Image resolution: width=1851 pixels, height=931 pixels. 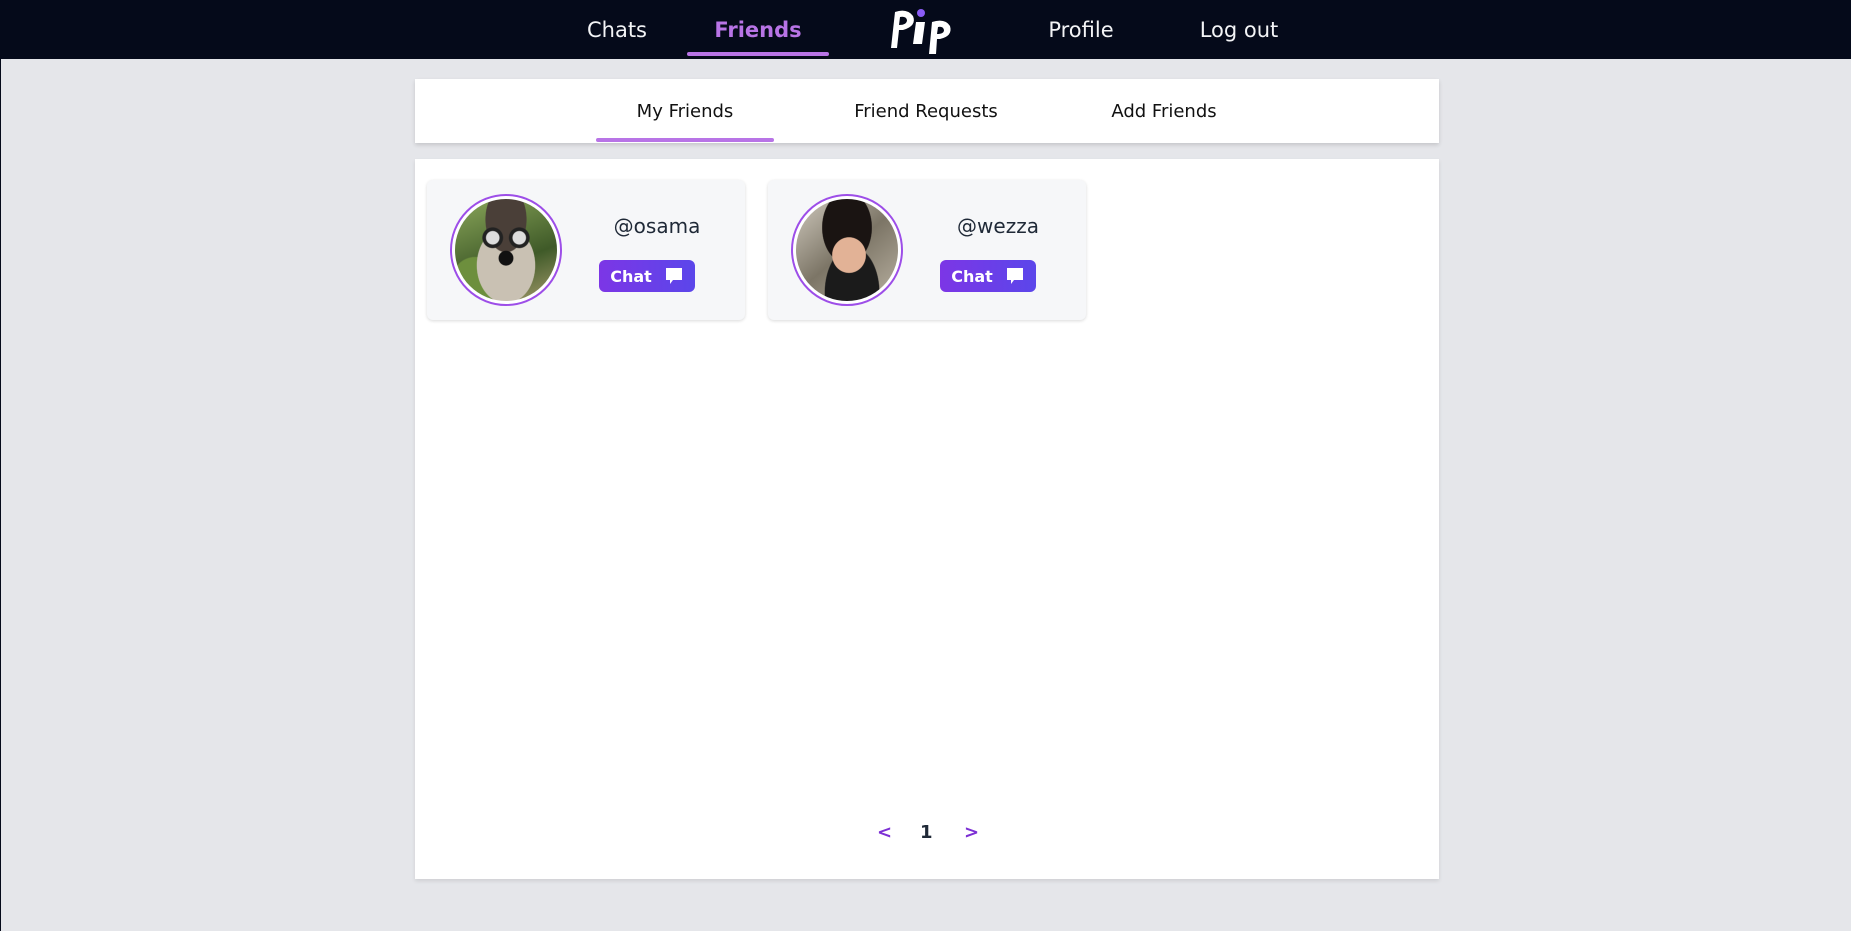 What do you see at coordinates (926, 832) in the screenshot?
I see `current-page-number: 1` at bounding box center [926, 832].